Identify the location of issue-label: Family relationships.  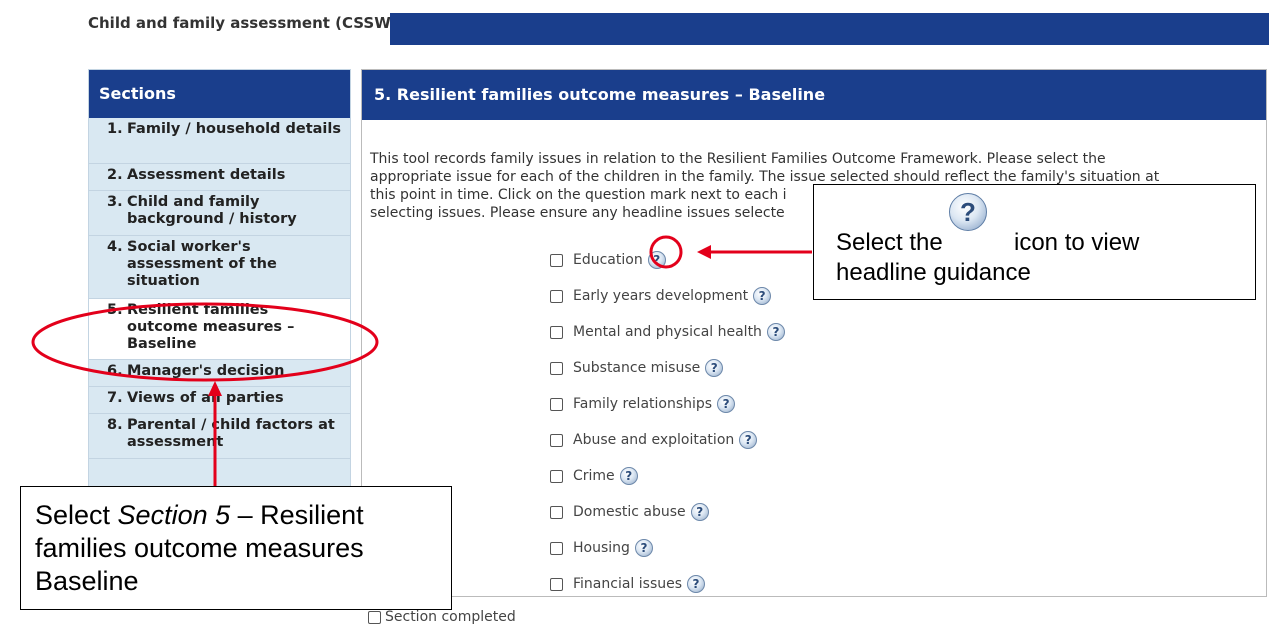
(643, 404).